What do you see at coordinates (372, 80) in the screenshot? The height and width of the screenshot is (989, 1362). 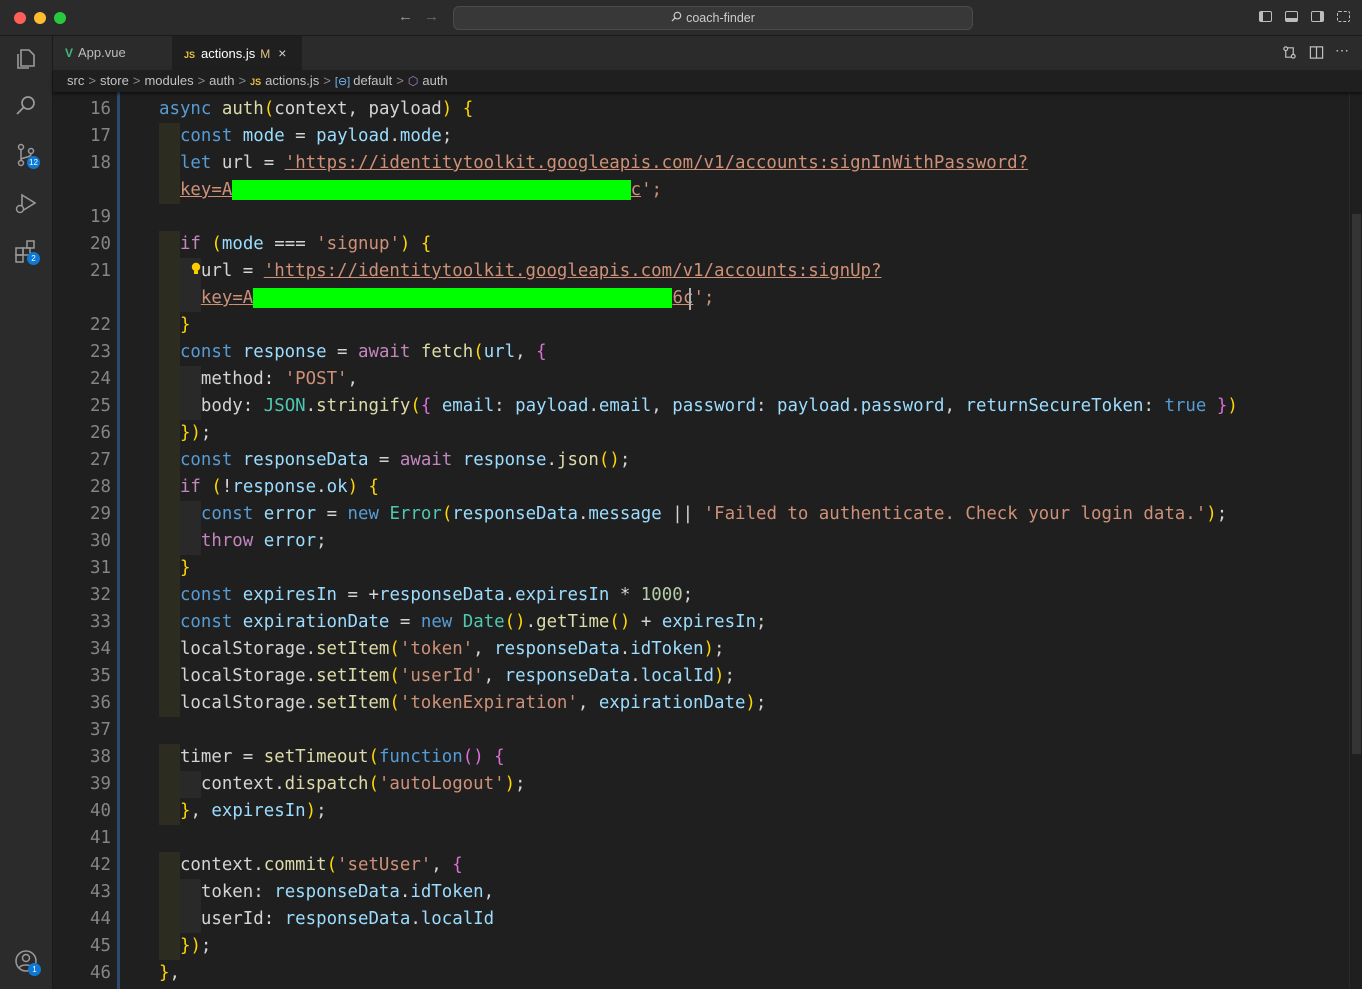 I see `breadcrumb-symbol-default: default` at bounding box center [372, 80].